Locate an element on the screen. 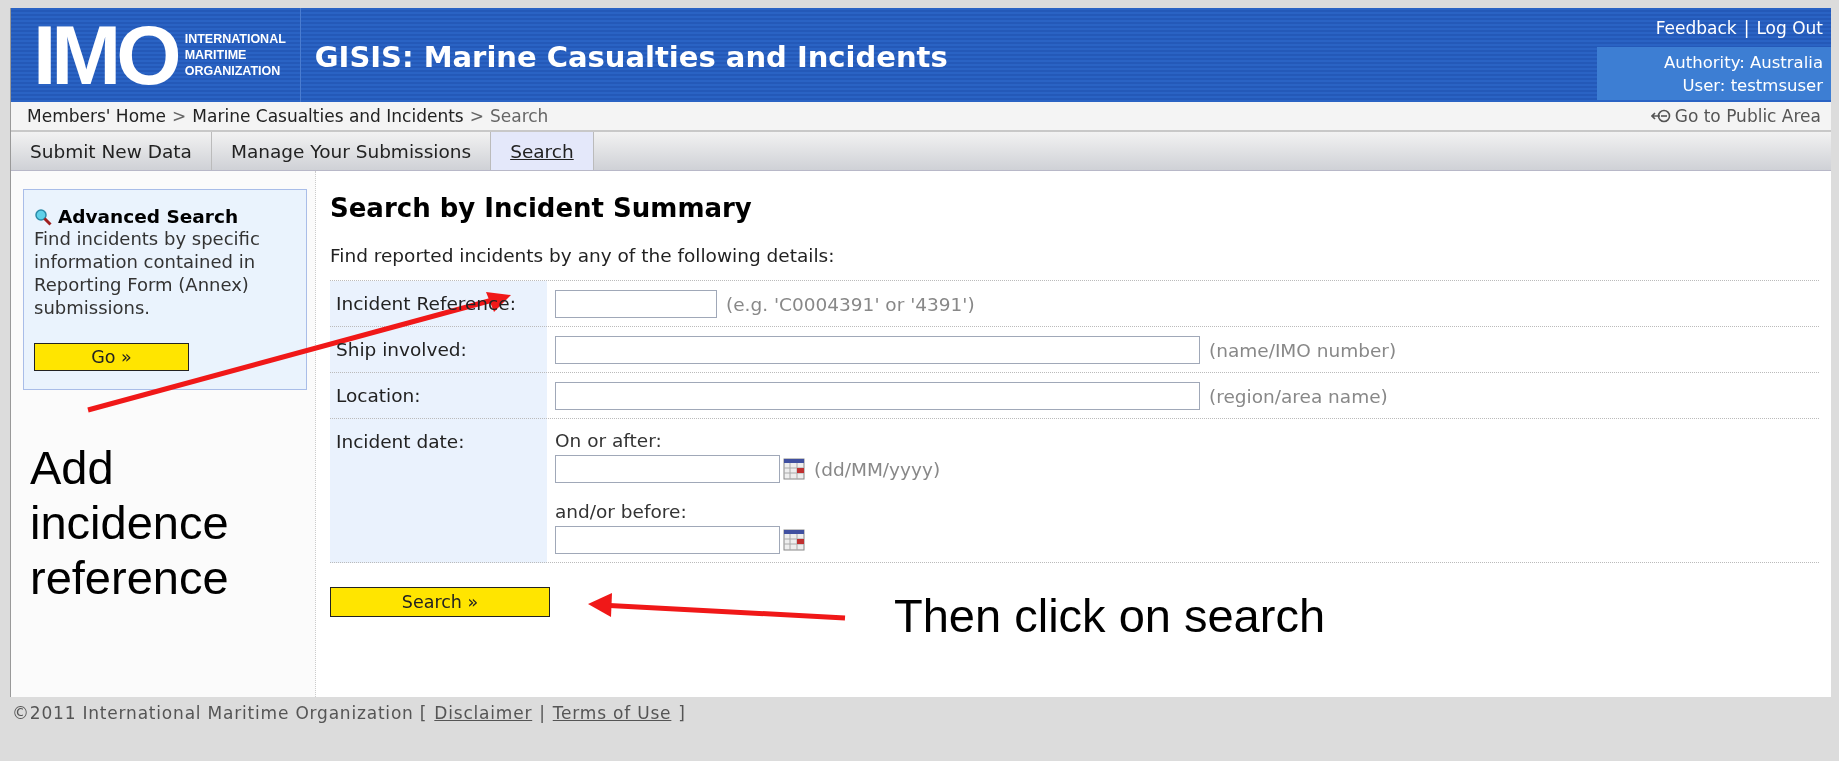 The height and width of the screenshot is (761, 1839). magnifier-icon is located at coordinates (43, 216).